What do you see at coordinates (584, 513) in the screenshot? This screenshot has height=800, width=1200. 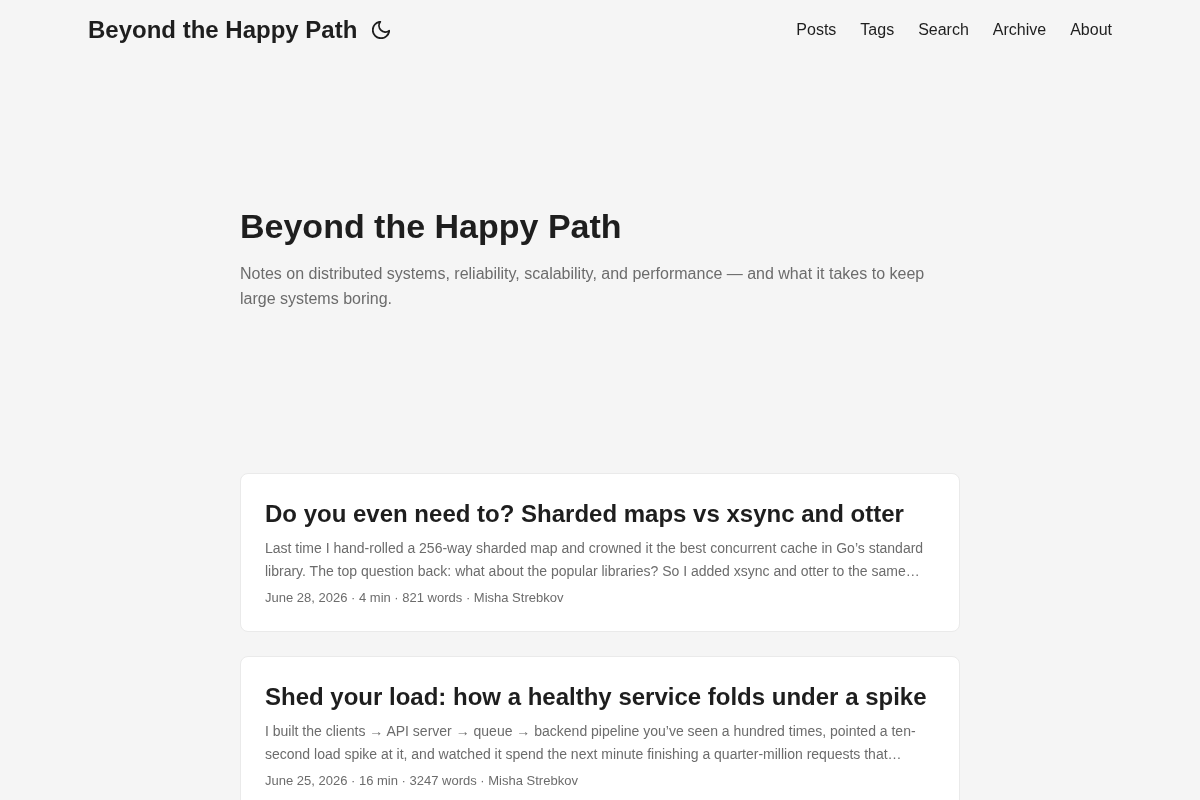 I see `post-title: Do you even need to? Sharded maps vs xsync and otter` at bounding box center [584, 513].